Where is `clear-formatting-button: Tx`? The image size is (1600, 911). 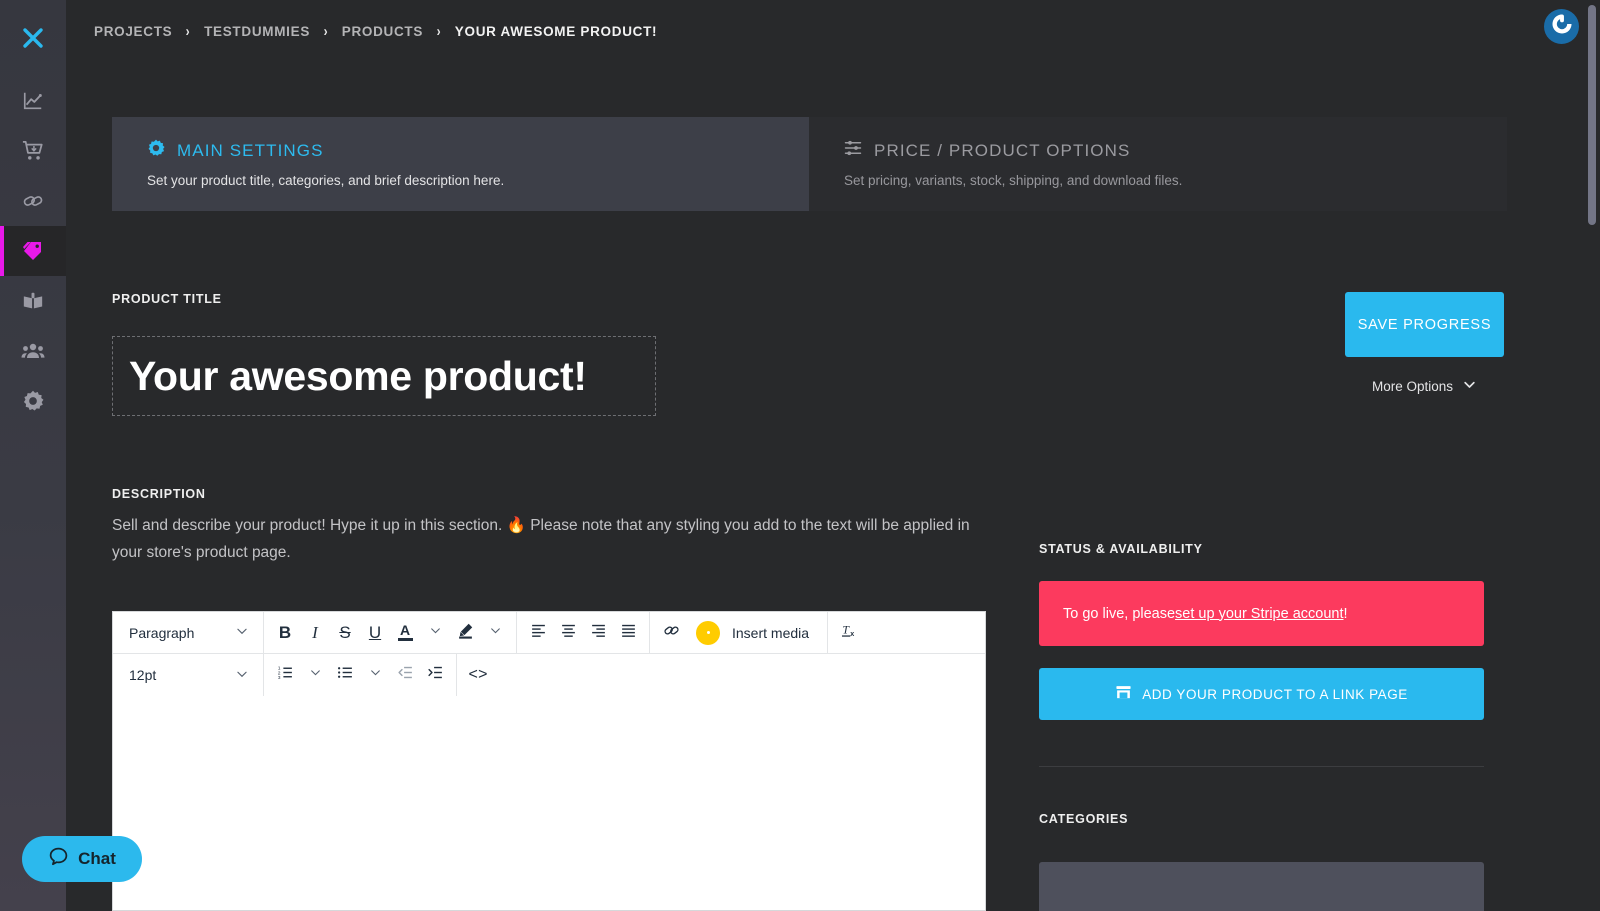
clear-formatting-button: Tx is located at coordinates (849, 633).